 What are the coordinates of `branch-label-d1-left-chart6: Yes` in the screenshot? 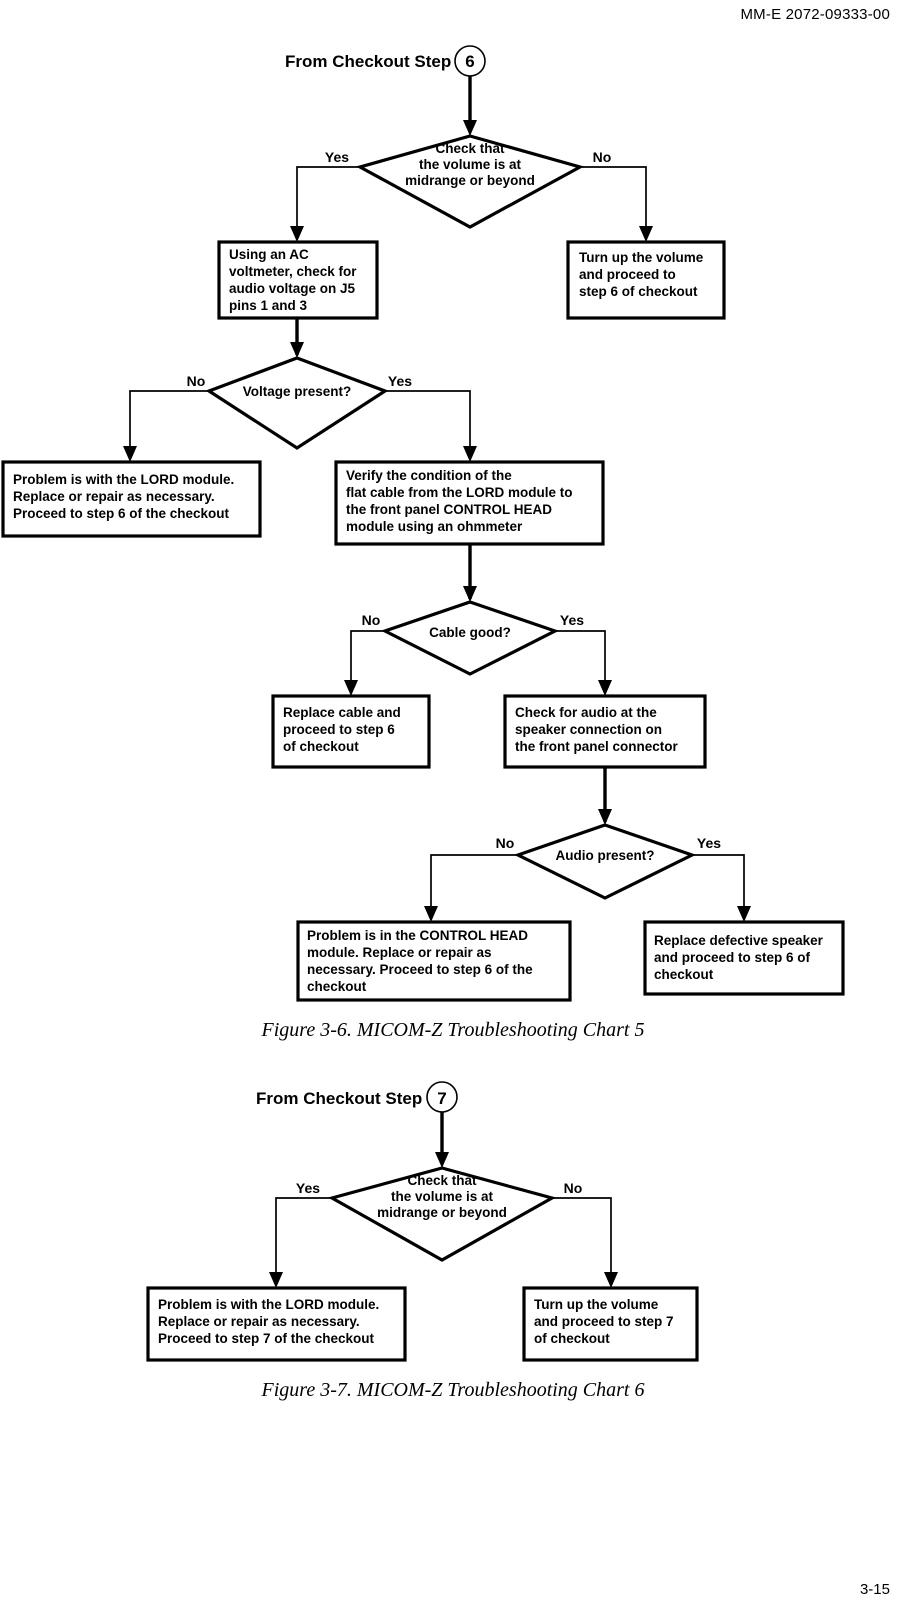 It's located at (308, 1188).